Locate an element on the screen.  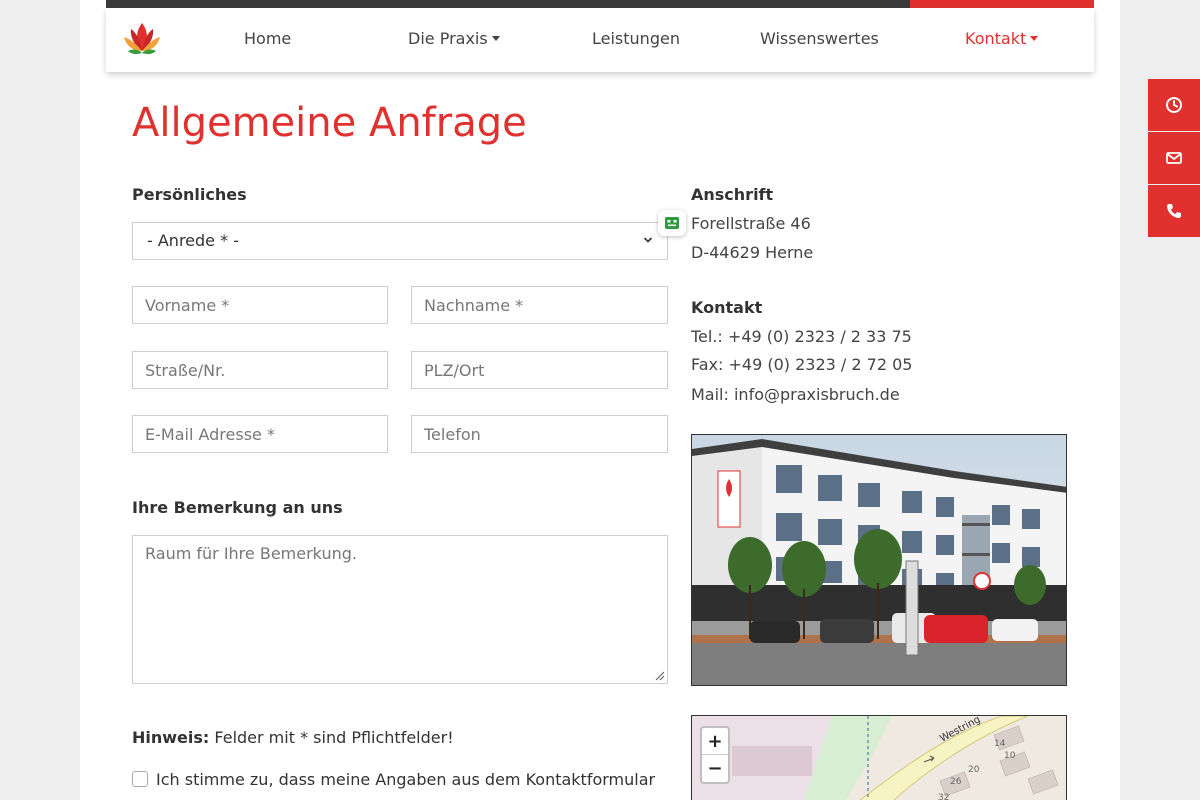
phone-tab is located at coordinates (1174, 211).